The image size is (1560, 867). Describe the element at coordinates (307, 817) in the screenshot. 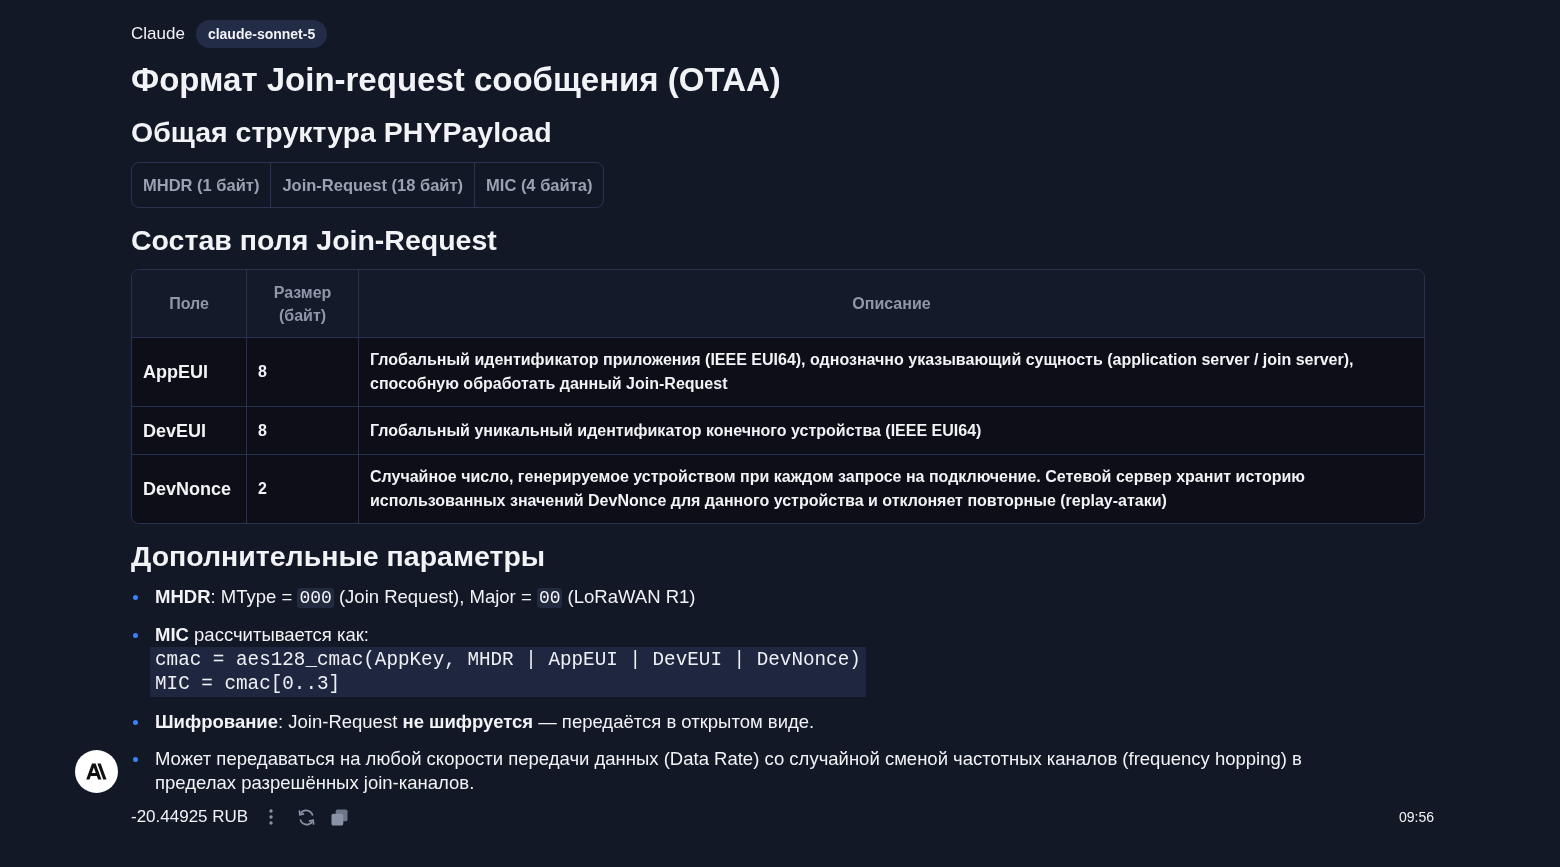

I see `refresh-icon` at that location.